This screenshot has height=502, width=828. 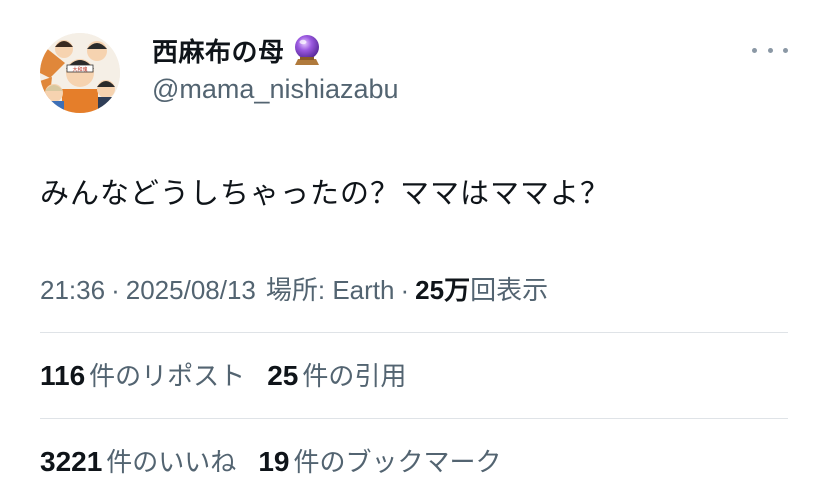 What do you see at coordinates (443, 290) in the screenshot?
I see `views-count: 25万` at bounding box center [443, 290].